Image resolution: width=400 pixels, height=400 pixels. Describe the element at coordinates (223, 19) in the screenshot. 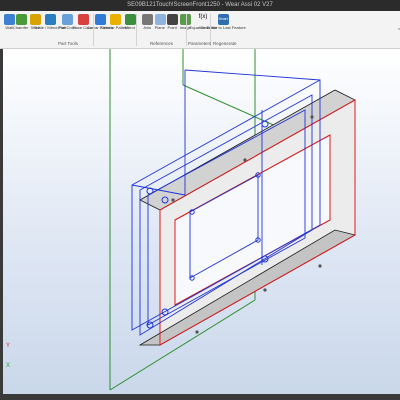

I see `generate-last-feature-icon: Smart` at that location.